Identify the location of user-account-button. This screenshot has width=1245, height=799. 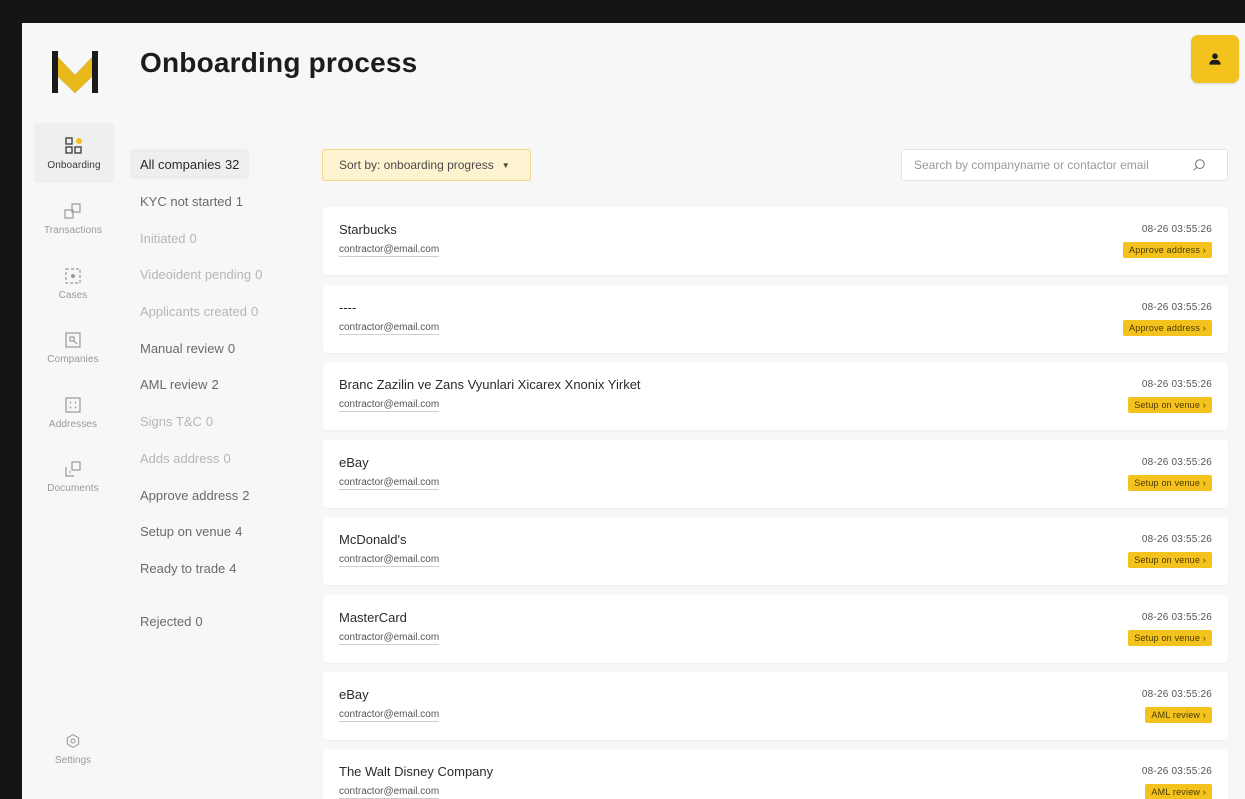
(1215, 59).